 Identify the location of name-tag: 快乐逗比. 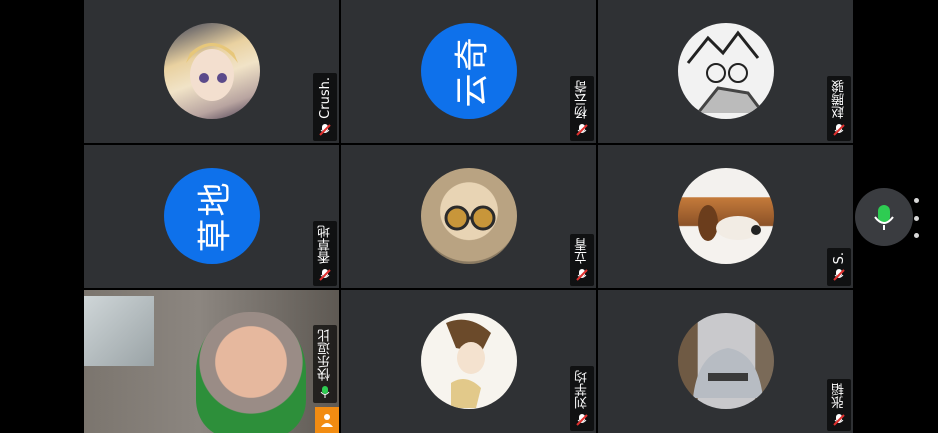
(325, 364).